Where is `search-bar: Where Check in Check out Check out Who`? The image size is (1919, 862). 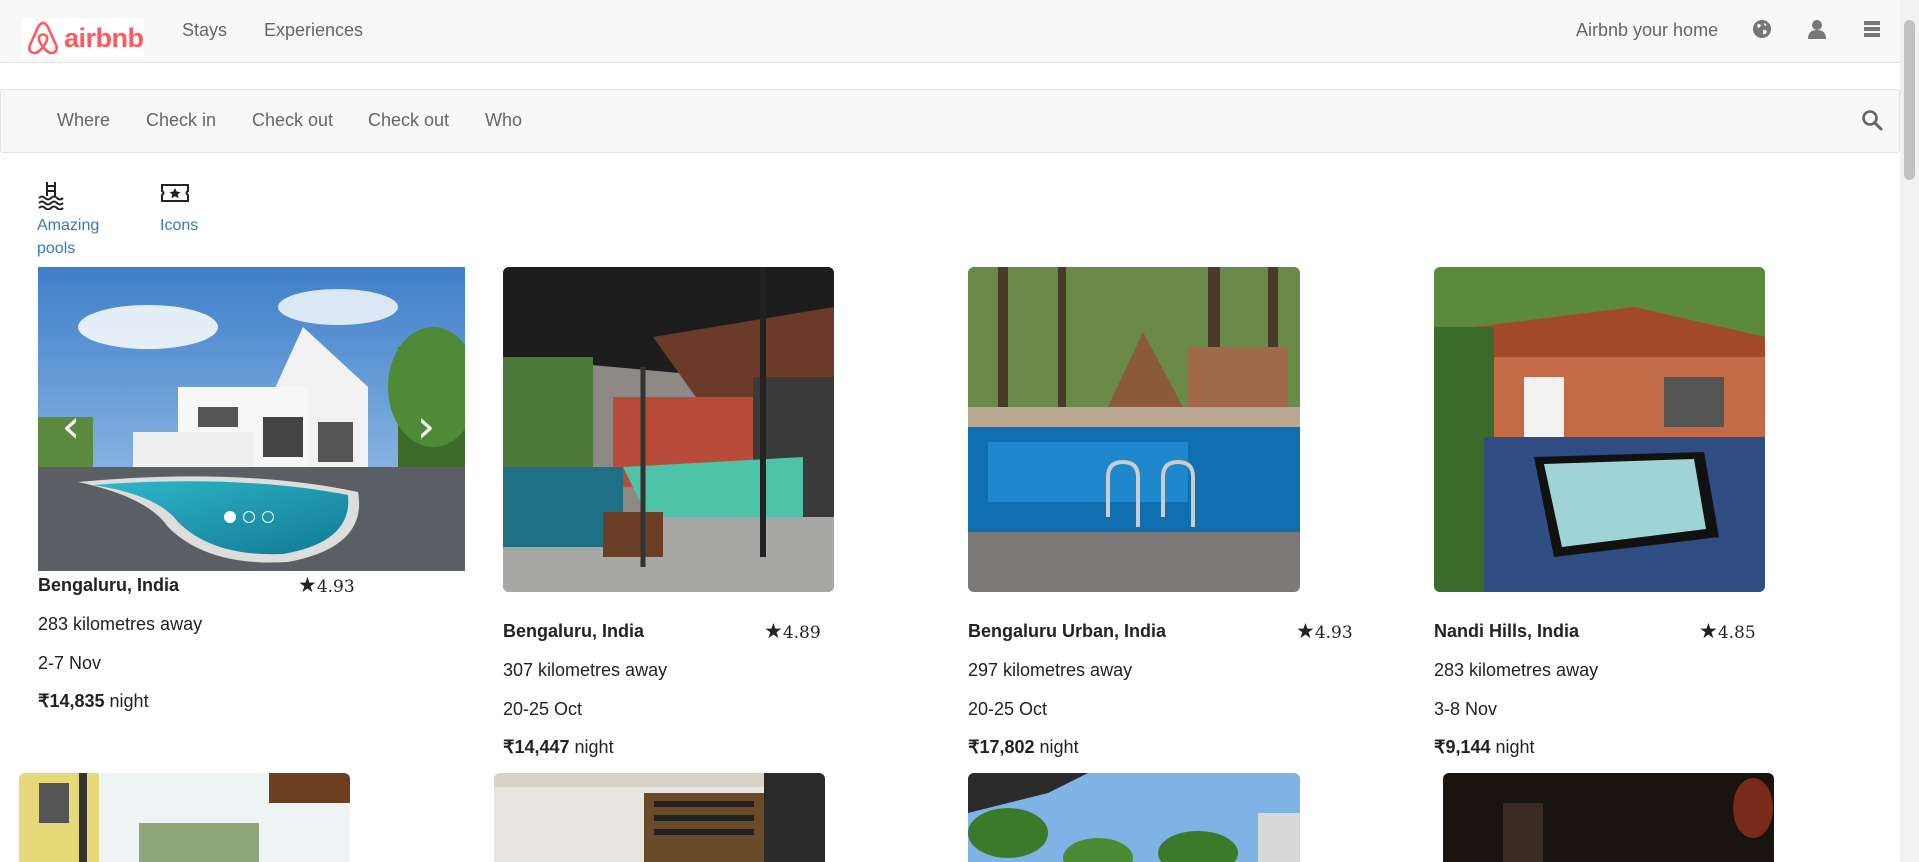 search-bar: Where Check in Check out Check out Who is located at coordinates (950, 121).